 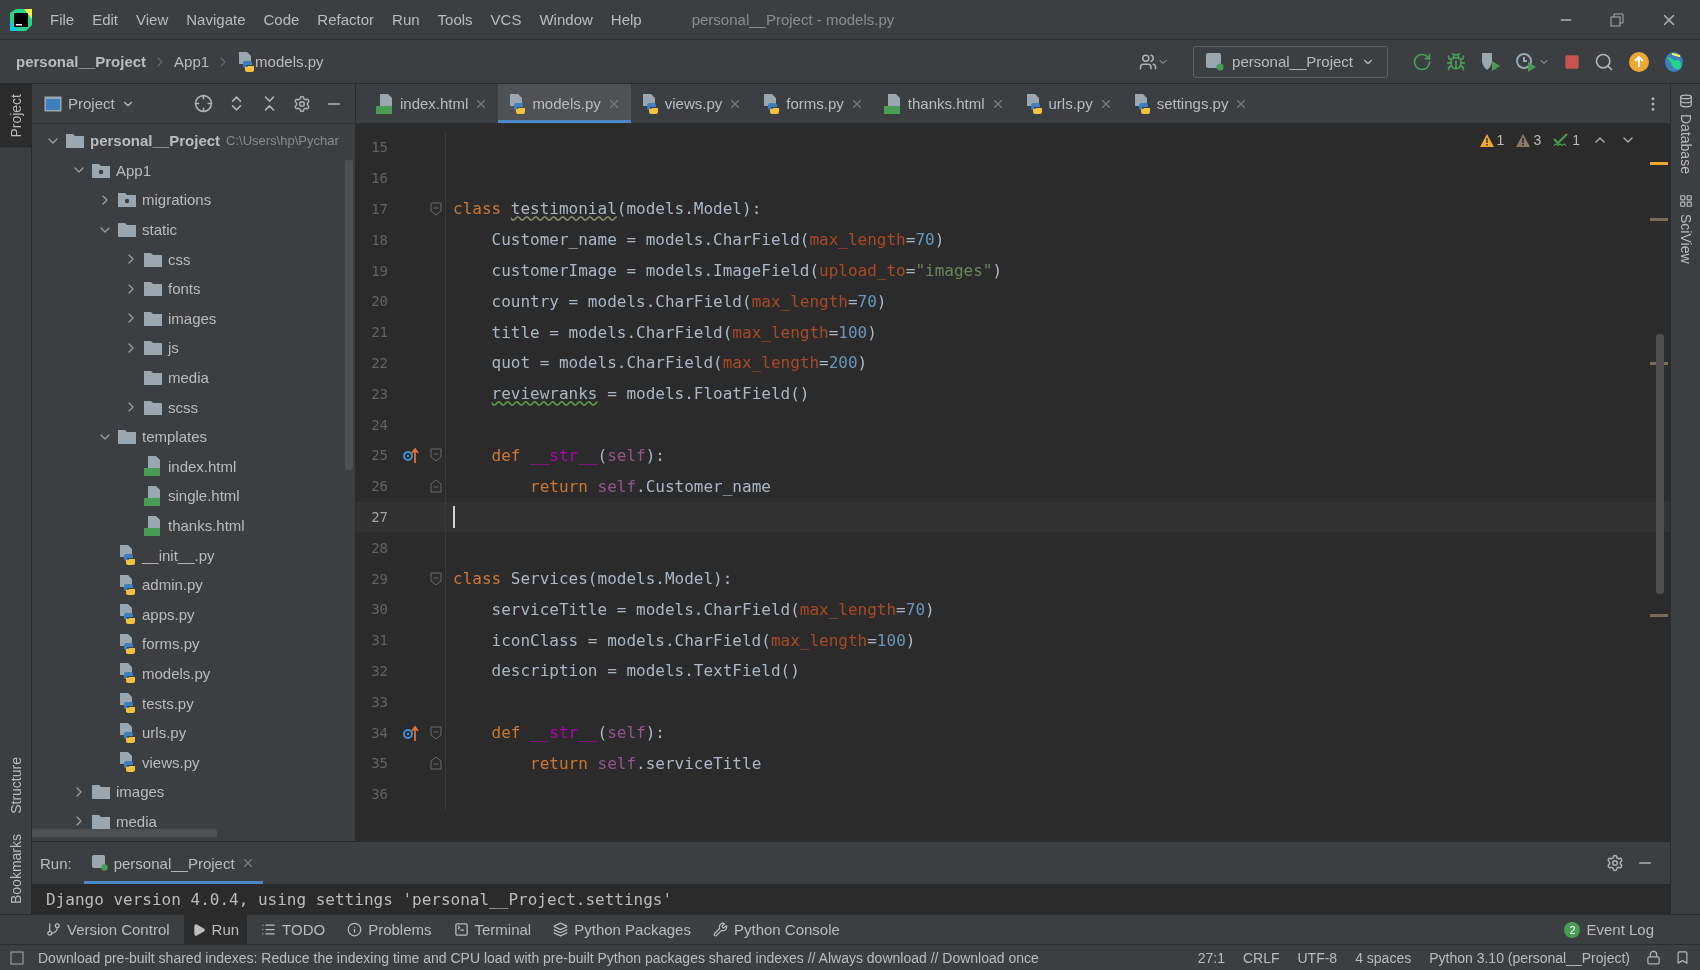 I want to click on editor-tab: urls.py, so click(x=1068, y=103).